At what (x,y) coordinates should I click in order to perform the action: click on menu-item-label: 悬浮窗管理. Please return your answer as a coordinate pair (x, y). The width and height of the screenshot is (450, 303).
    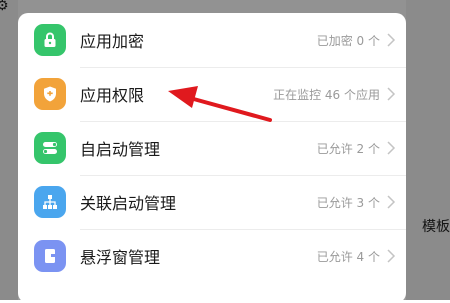
    Looking at the image, I should click on (120, 257).